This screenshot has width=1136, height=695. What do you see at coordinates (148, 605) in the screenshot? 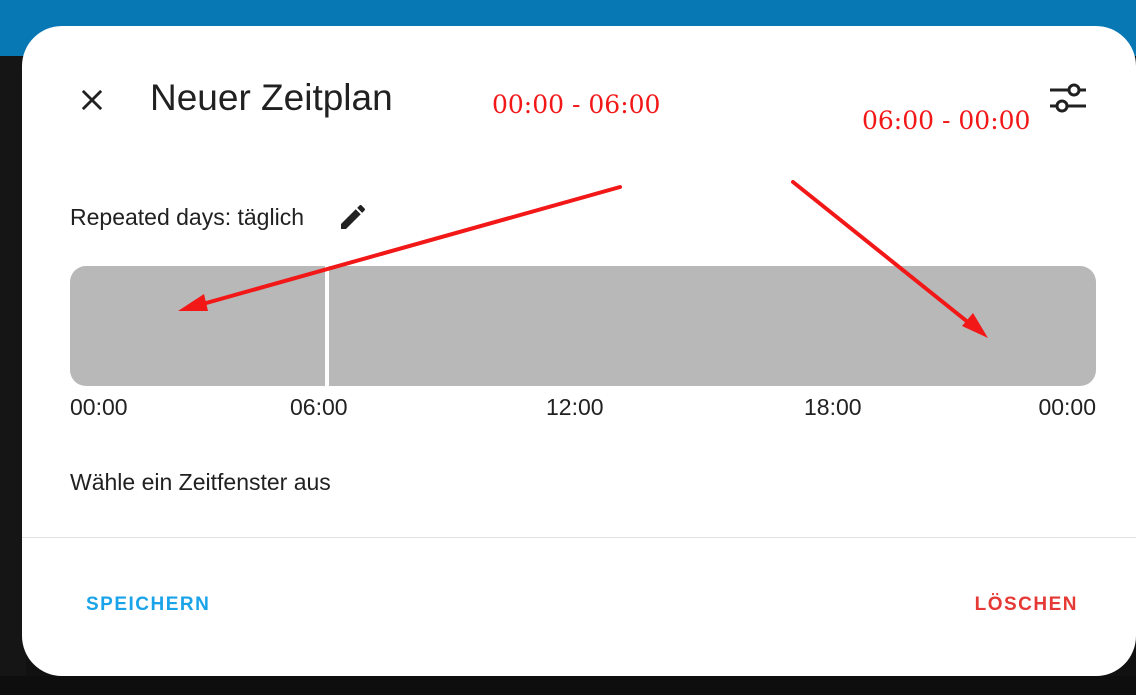
I see `save-button: SPEICHERN` at bounding box center [148, 605].